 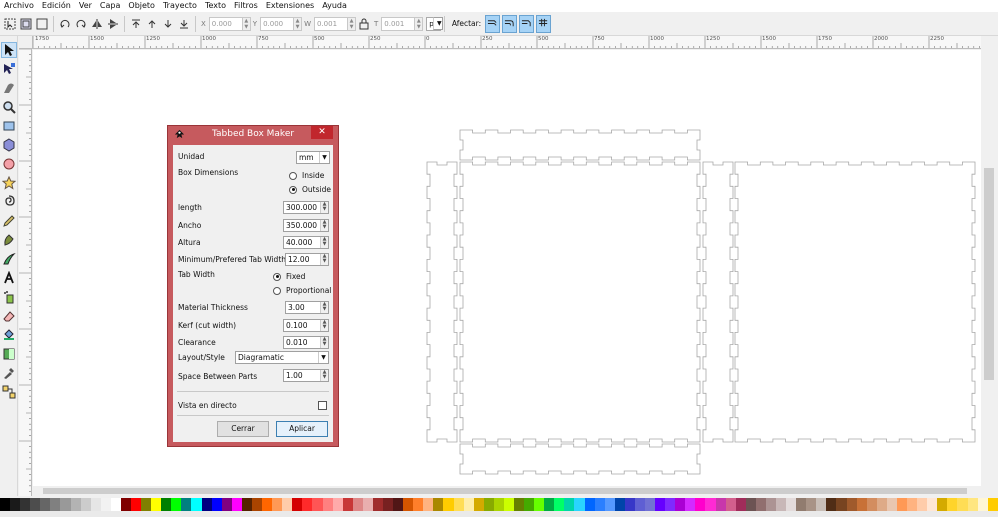 What do you see at coordinates (302, 290) in the screenshot?
I see `proportional-radio: Proportional` at bounding box center [302, 290].